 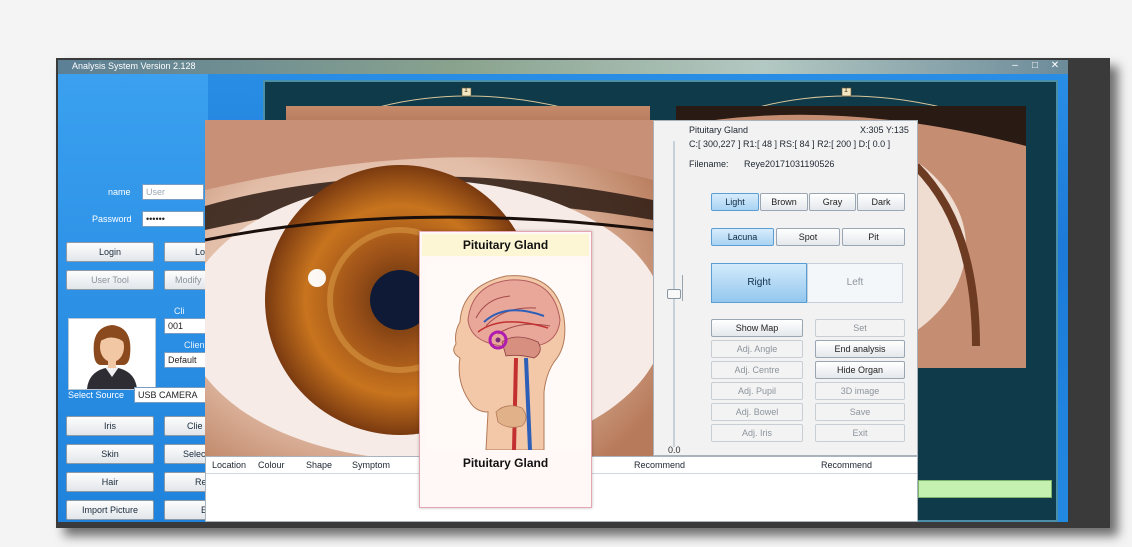 What do you see at coordinates (179, 311) in the screenshot?
I see `client-label-1: Cli` at bounding box center [179, 311].